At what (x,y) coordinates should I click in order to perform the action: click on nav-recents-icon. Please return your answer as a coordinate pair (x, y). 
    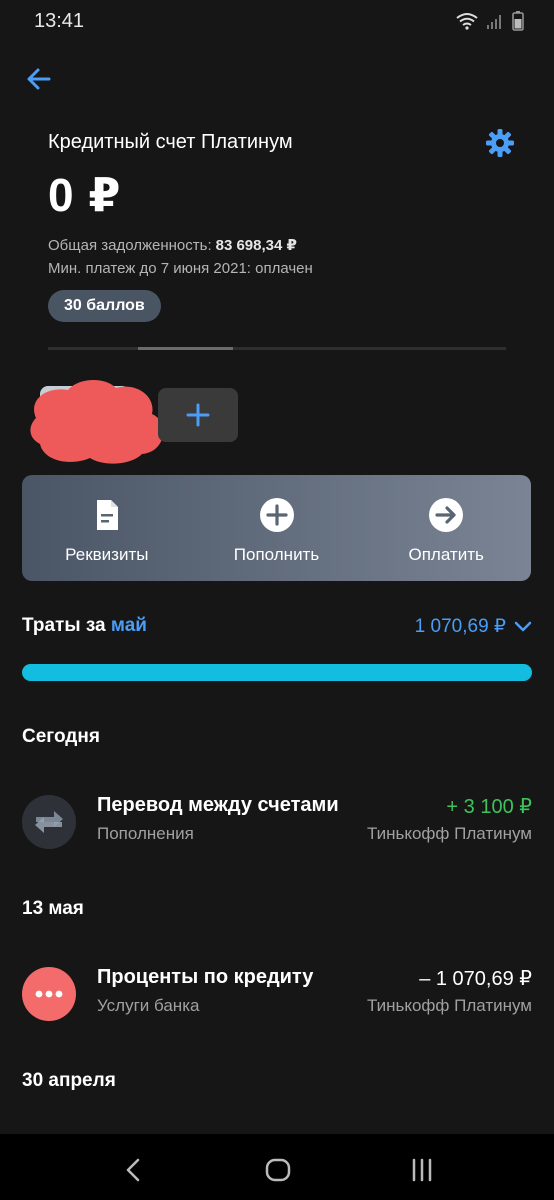
    Looking at the image, I should click on (422, 1170).